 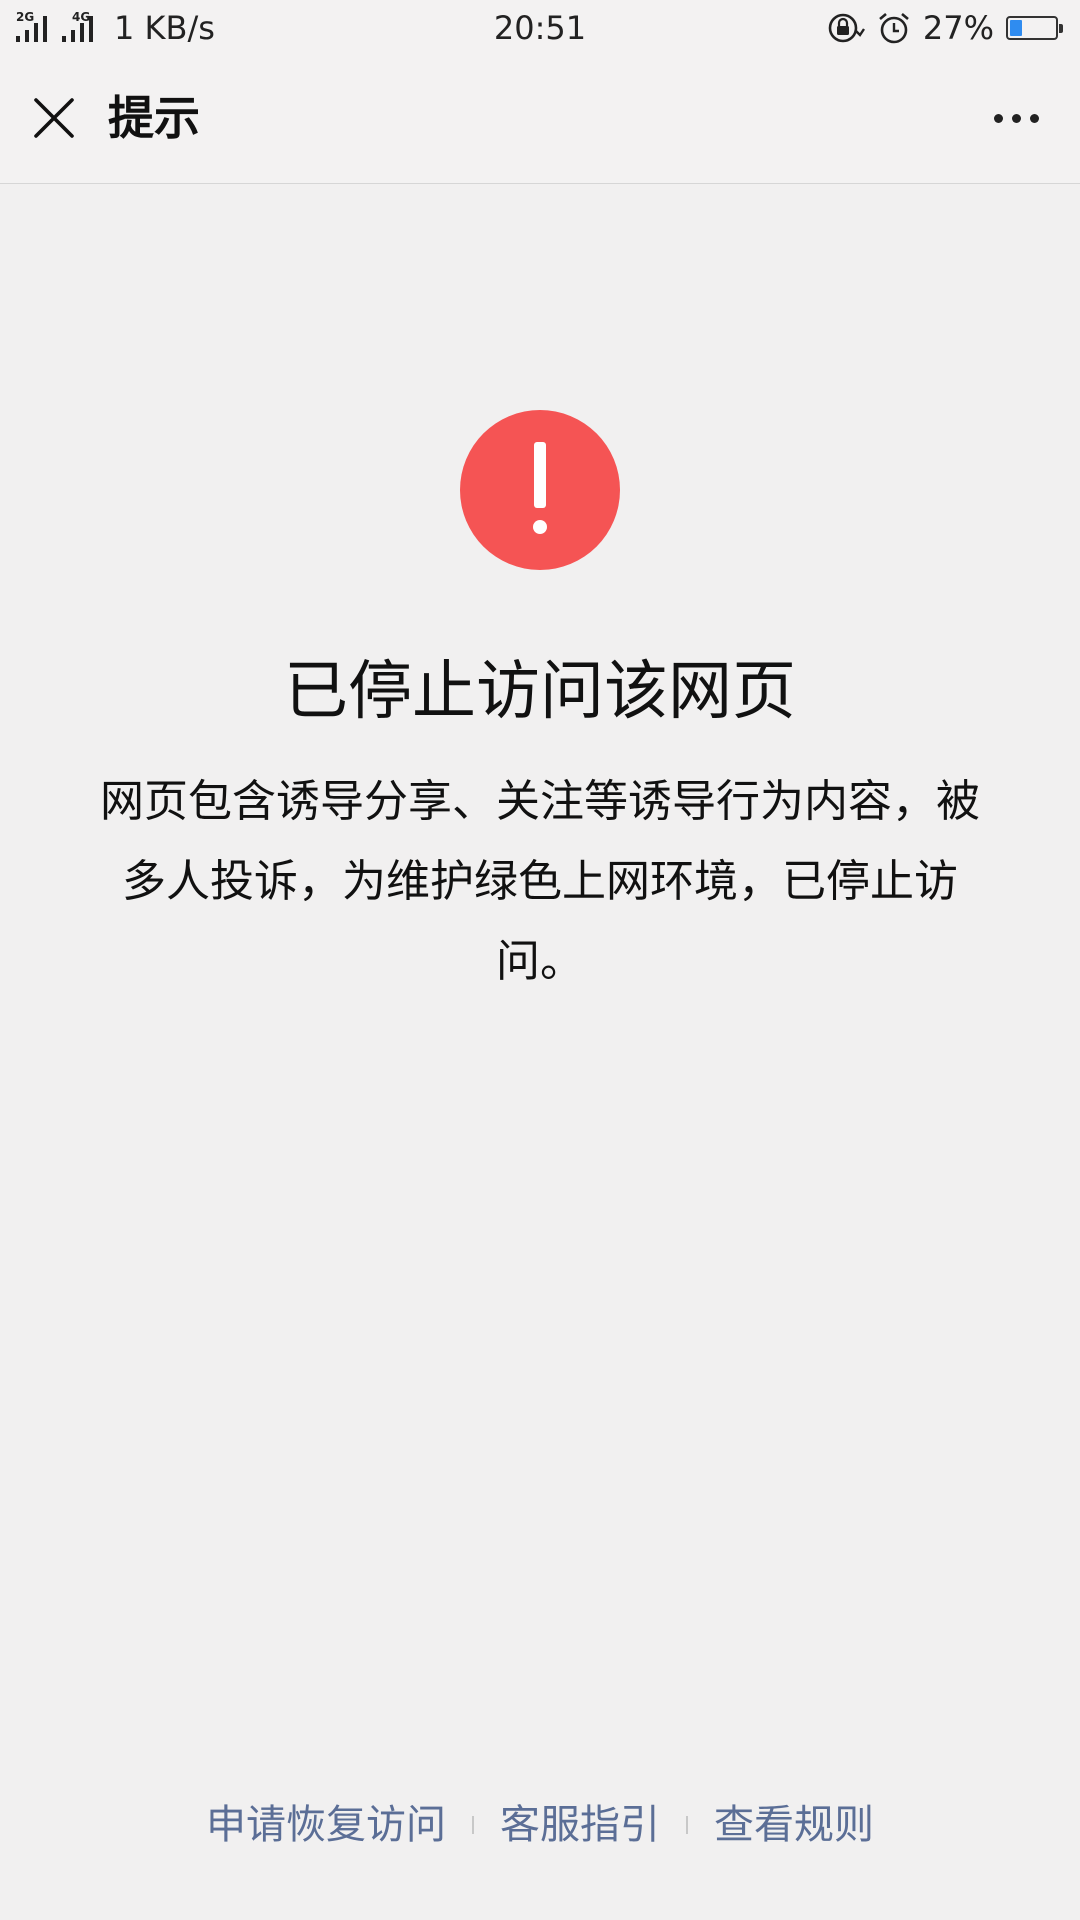 I want to click on status-right: 27%, so click(x=945, y=28).